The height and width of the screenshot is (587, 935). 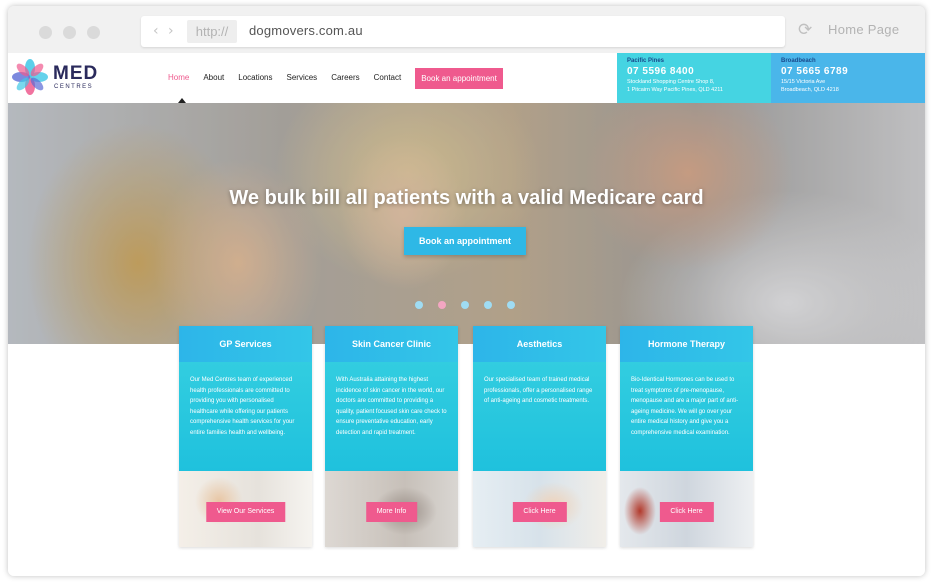 I want to click on service-card-title: GP Services, so click(x=245, y=344).